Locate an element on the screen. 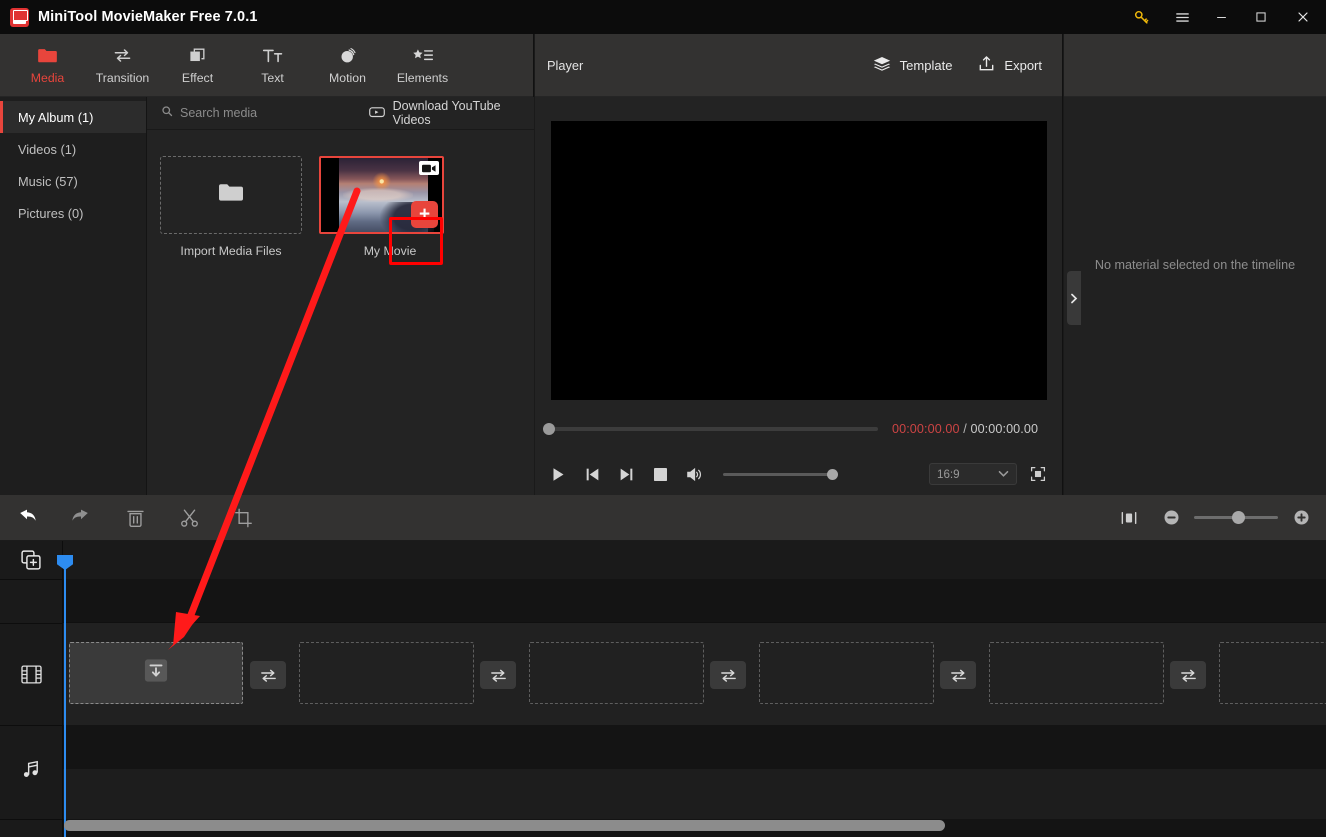 The width and height of the screenshot is (1326, 837). delete-button is located at coordinates (135, 518).